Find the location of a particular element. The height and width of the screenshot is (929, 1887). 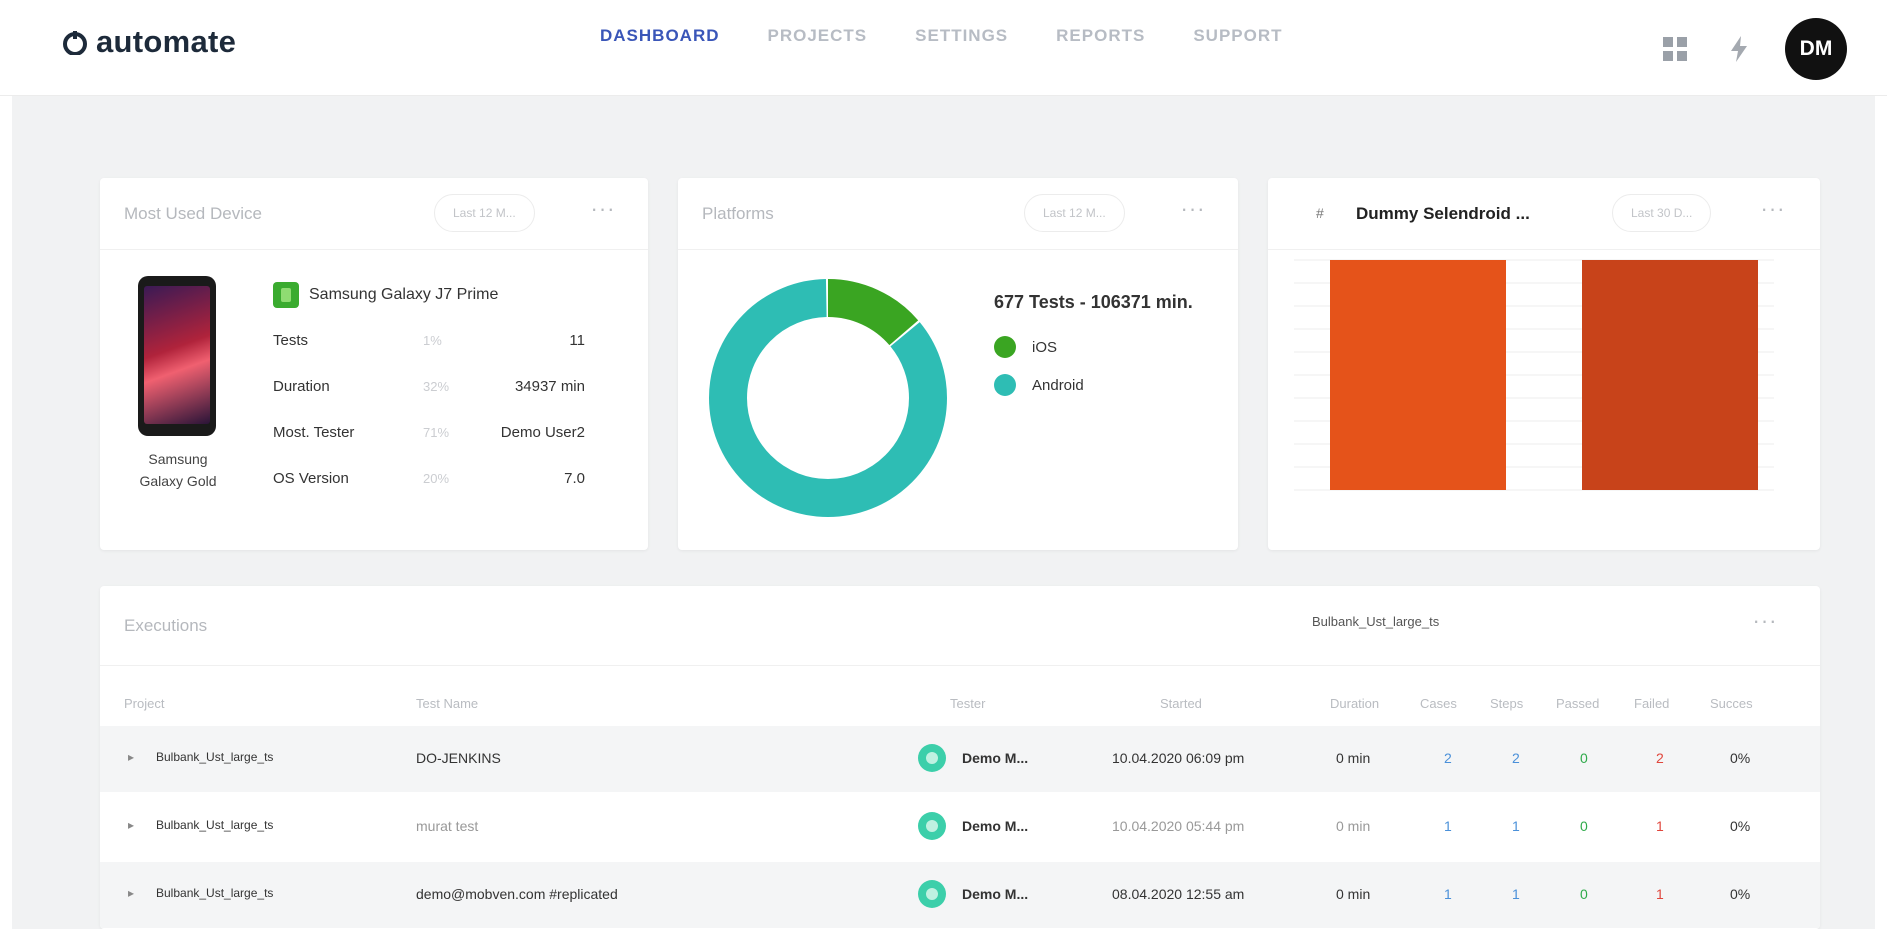

card-title: Most Used Device is located at coordinates (193, 213).